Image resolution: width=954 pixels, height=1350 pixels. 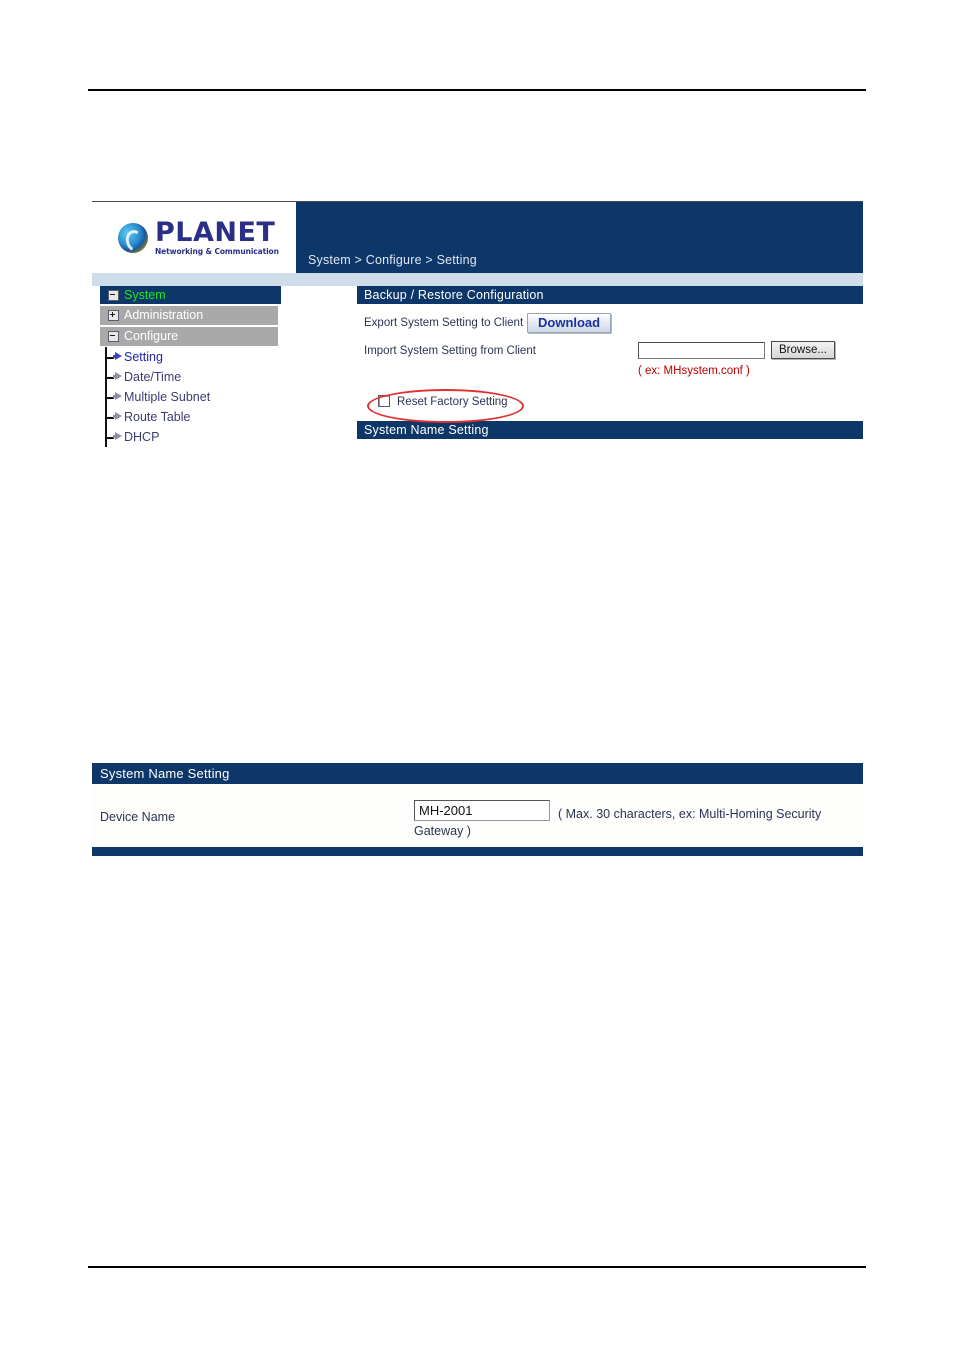 I want to click on sidebar-item-label-date-time: Date/Time, so click(x=153, y=377).